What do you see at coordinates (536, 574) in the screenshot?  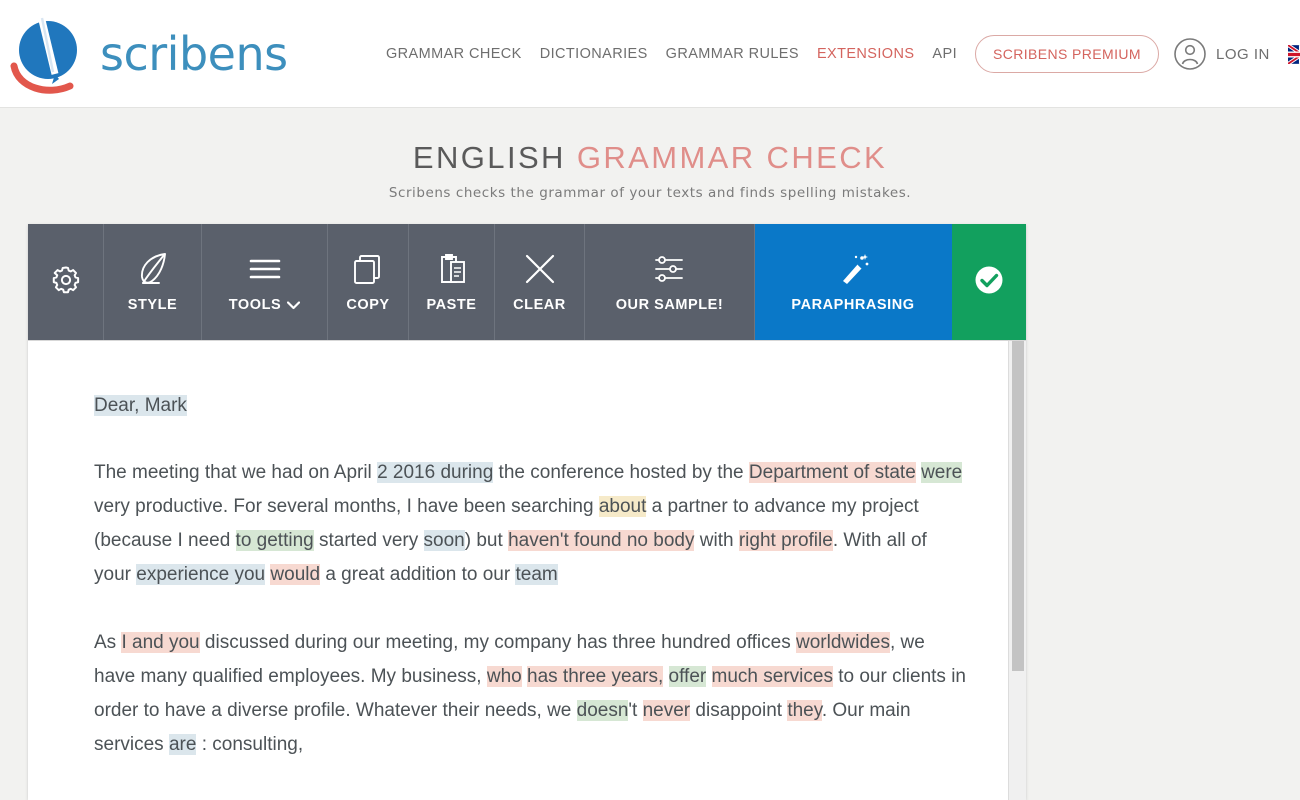 I see `grammar-highlight-blue: team` at bounding box center [536, 574].